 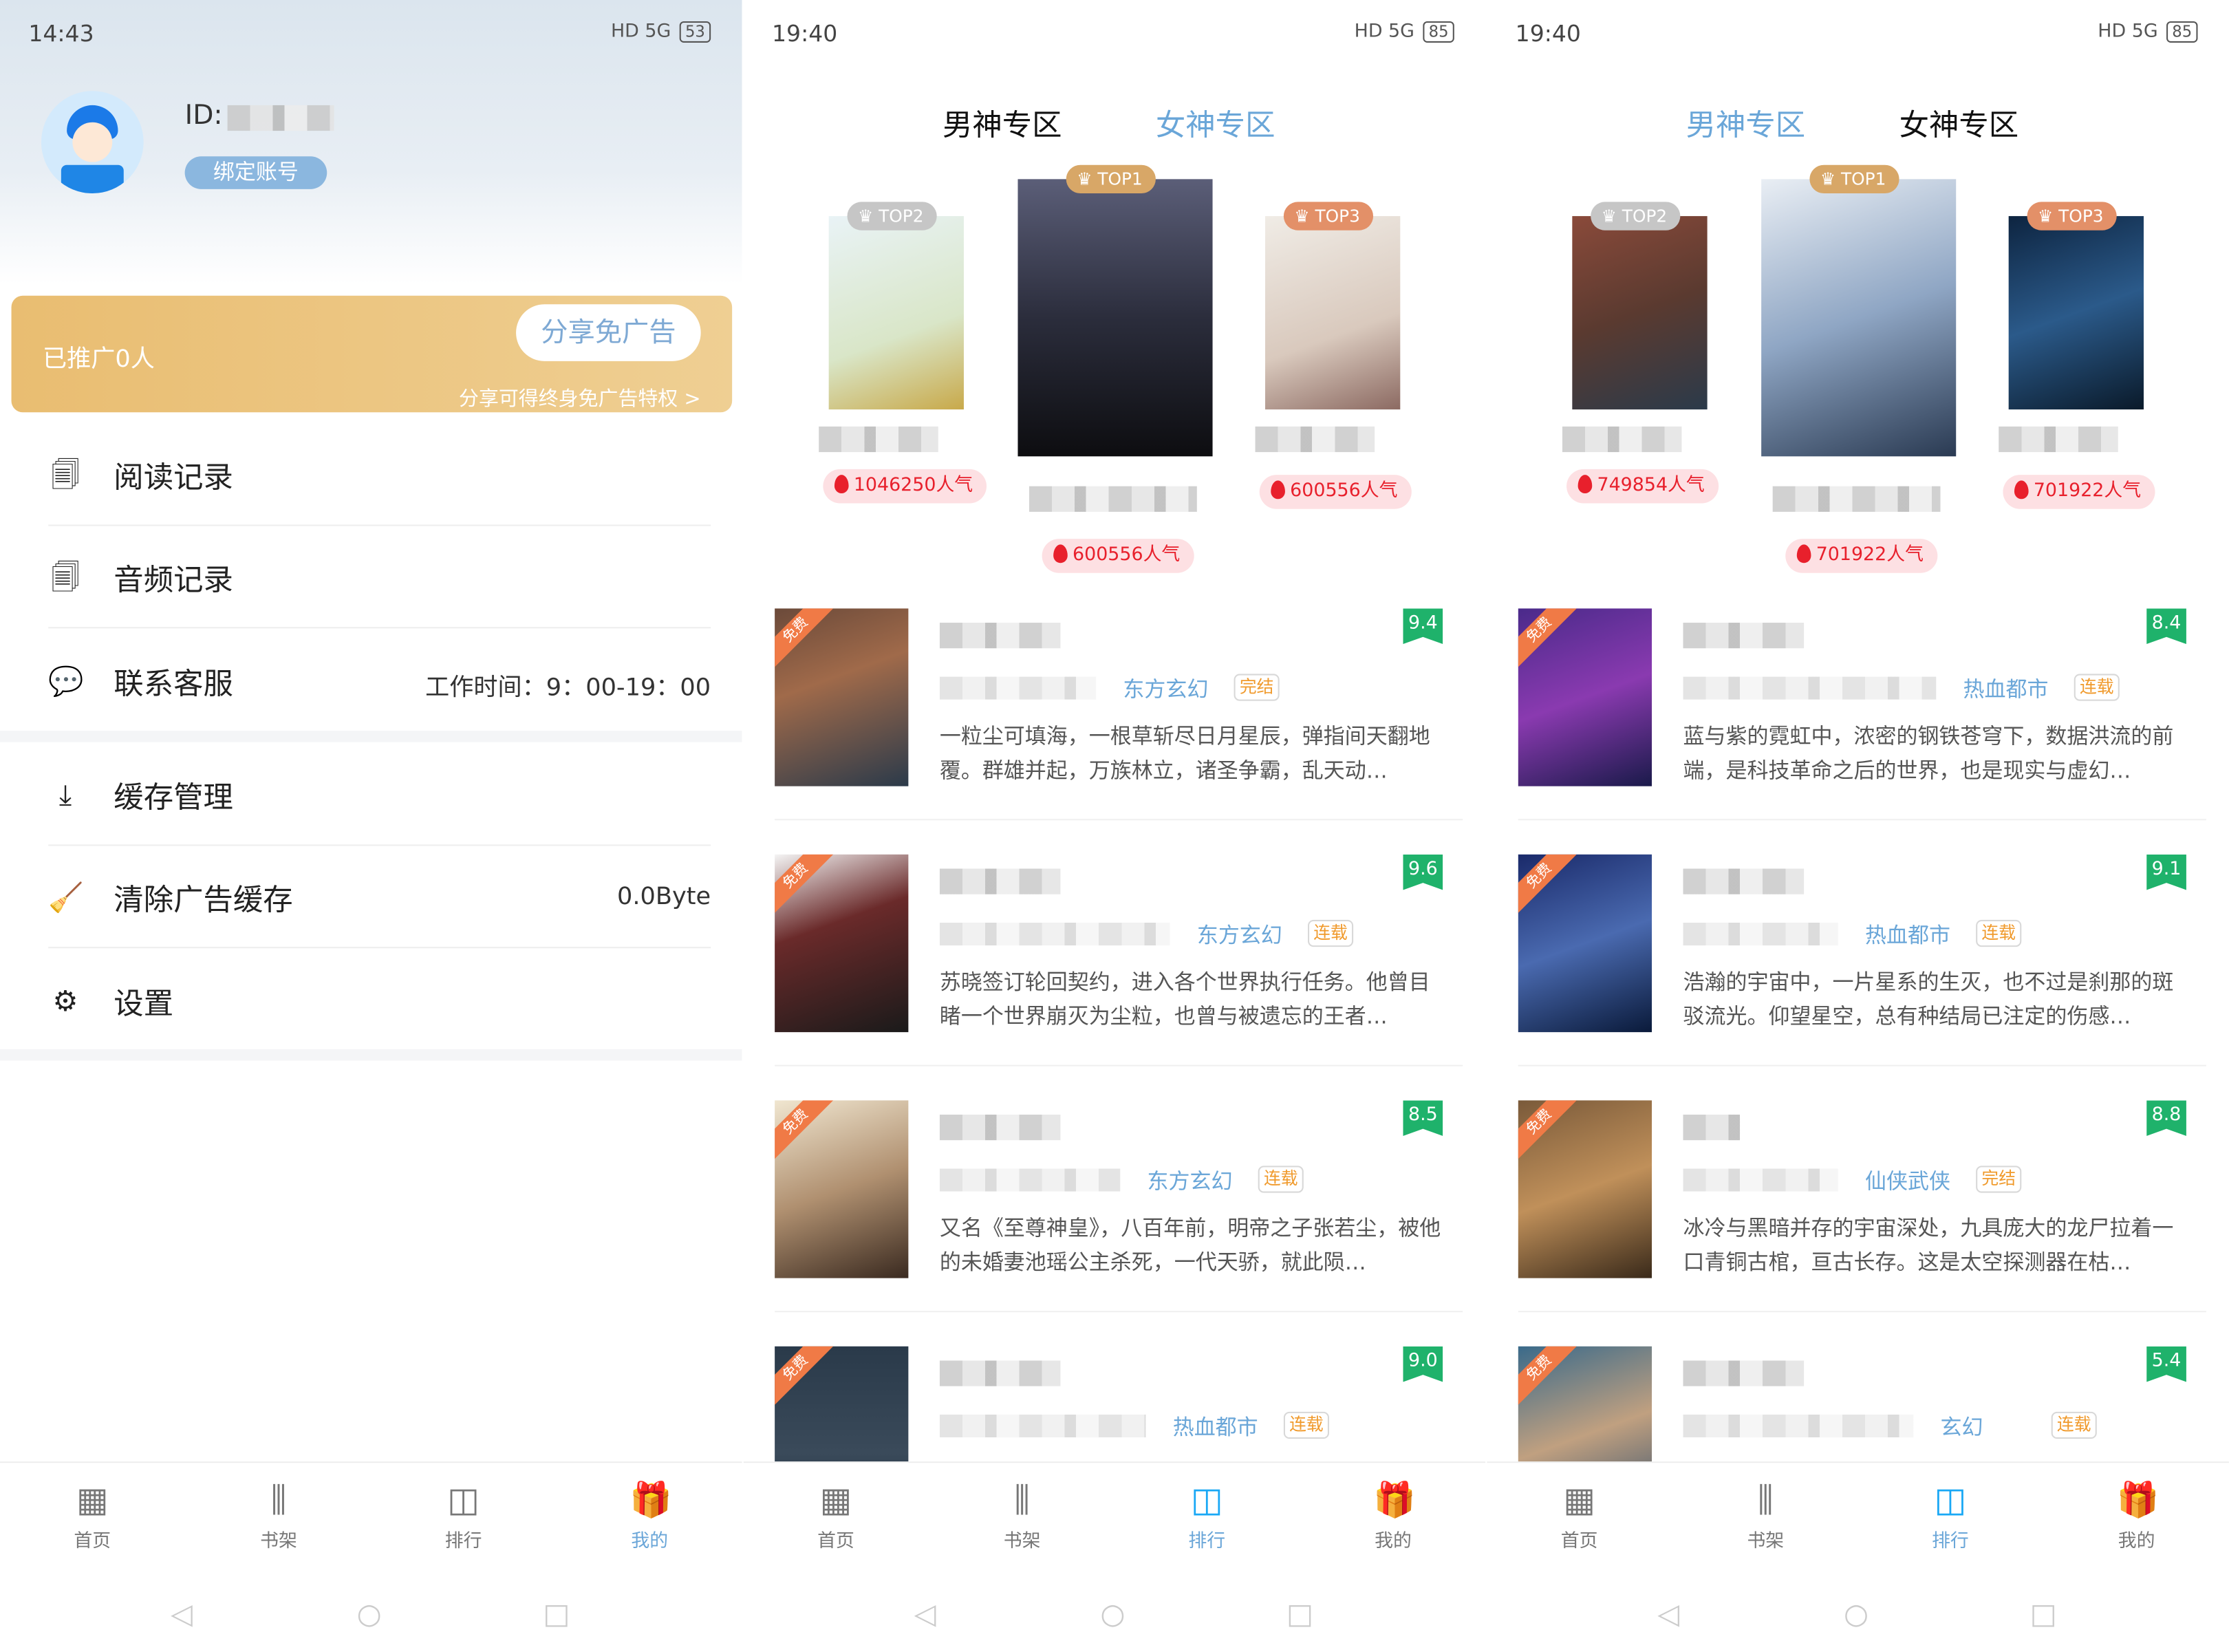 I want to click on score-badge: 9.0, so click(x=1423, y=1364).